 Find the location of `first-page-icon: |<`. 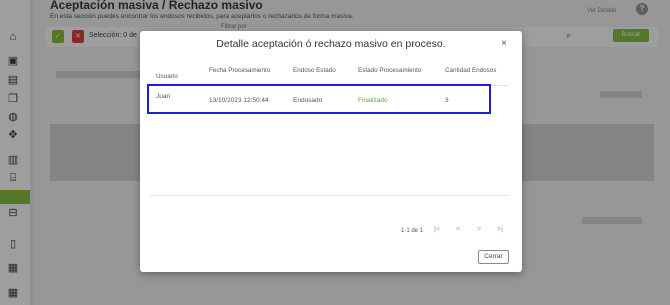

first-page-icon: |< is located at coordinates (437, 229).